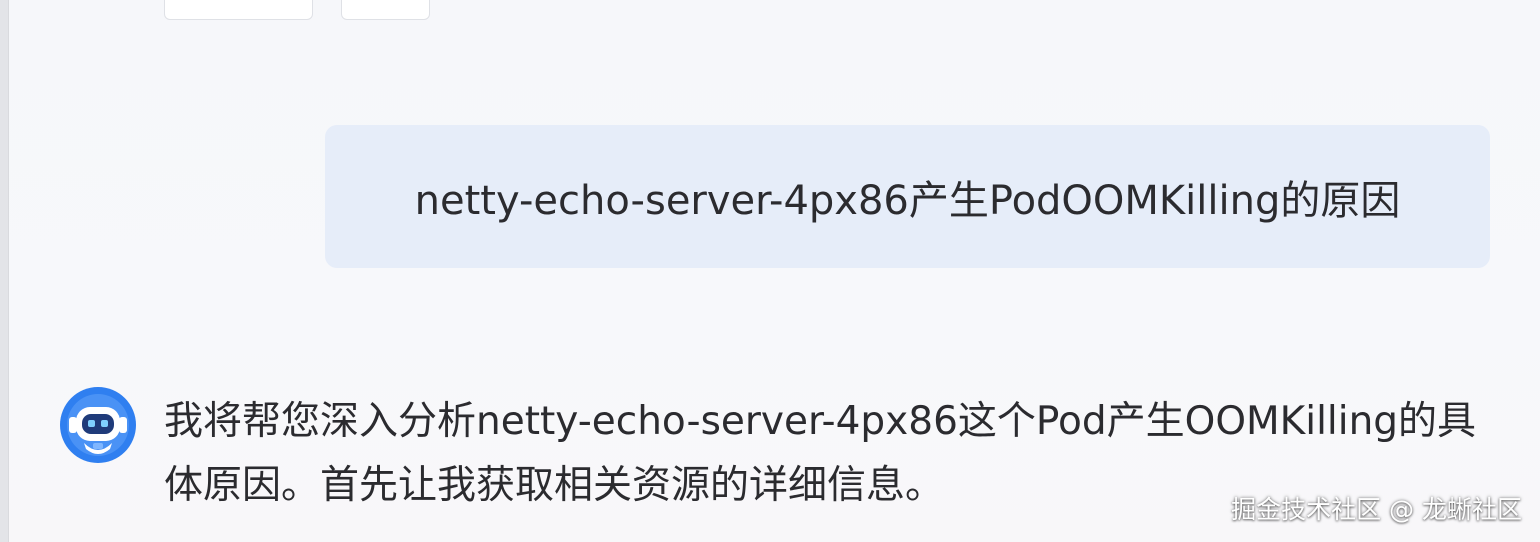  Describe the element at coordinates (385, 10) in the screenshot. I see `action-button-secondary` at that location.